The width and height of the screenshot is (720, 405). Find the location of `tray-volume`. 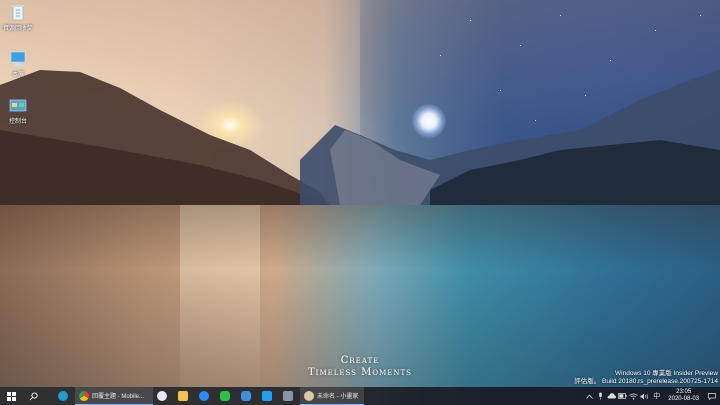

tray-volume is located at coordinates (644, 396).